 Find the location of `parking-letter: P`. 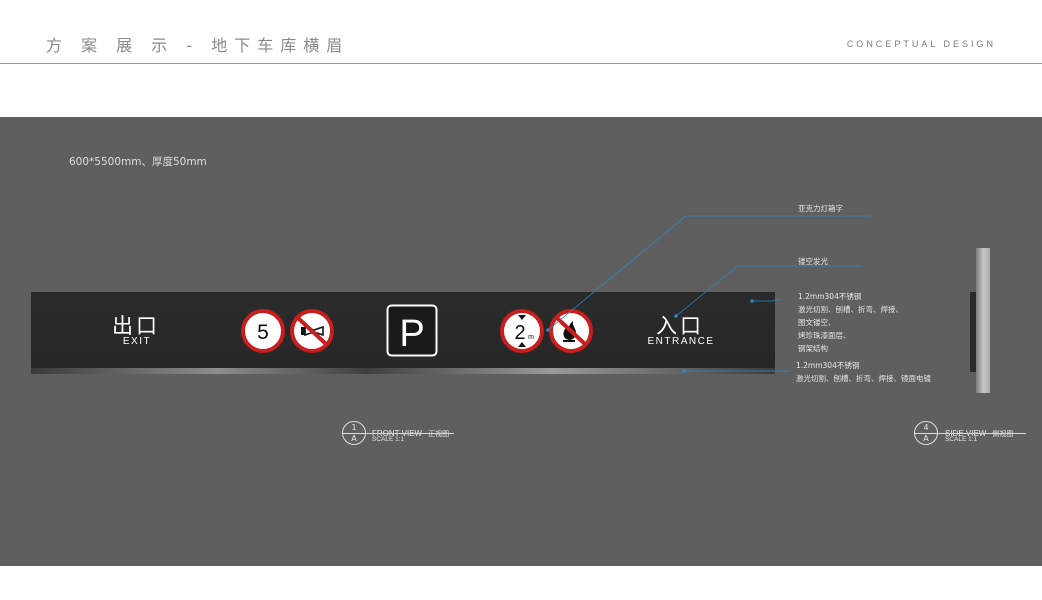

parking-letter: P is located at coordinates (411, 334).